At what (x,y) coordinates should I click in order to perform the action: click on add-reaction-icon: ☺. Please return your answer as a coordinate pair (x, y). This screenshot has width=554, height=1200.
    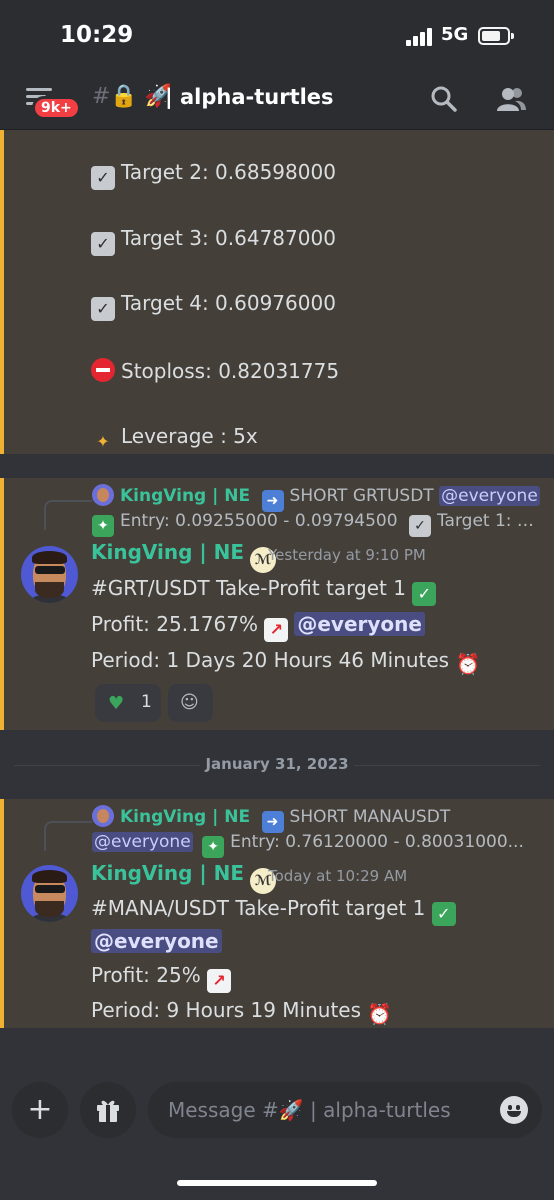
    Looking at the image, I should click on (189, 702).